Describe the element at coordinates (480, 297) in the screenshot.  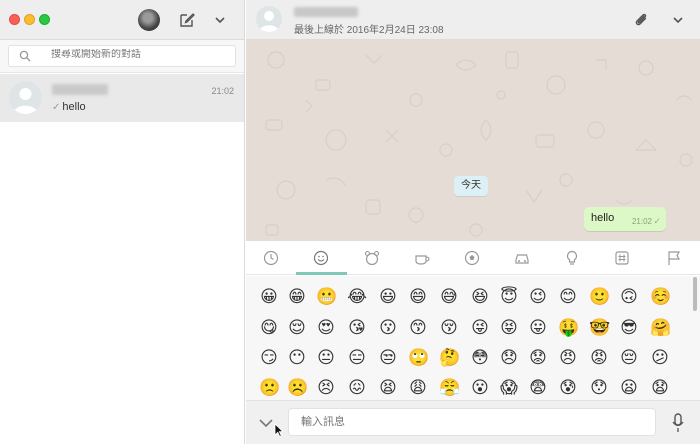
I see `emoji-button: 😆` at that location.